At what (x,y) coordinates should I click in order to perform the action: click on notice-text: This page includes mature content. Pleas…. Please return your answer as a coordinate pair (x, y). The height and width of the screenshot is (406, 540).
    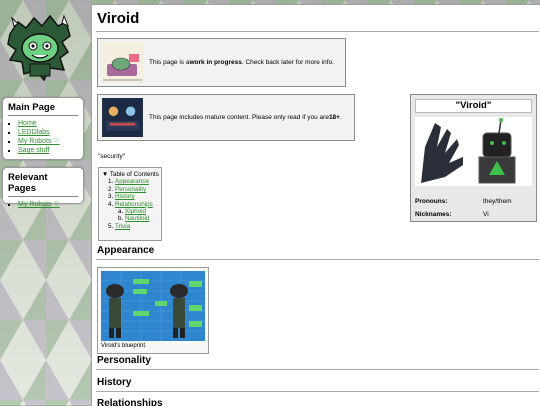
    Looking at the image, I should click on (239, 117).